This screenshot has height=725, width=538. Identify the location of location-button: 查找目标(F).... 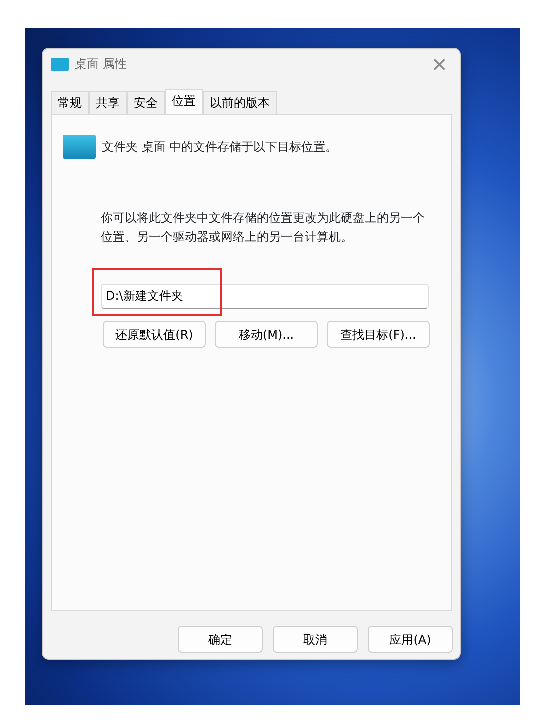
(378, 334).